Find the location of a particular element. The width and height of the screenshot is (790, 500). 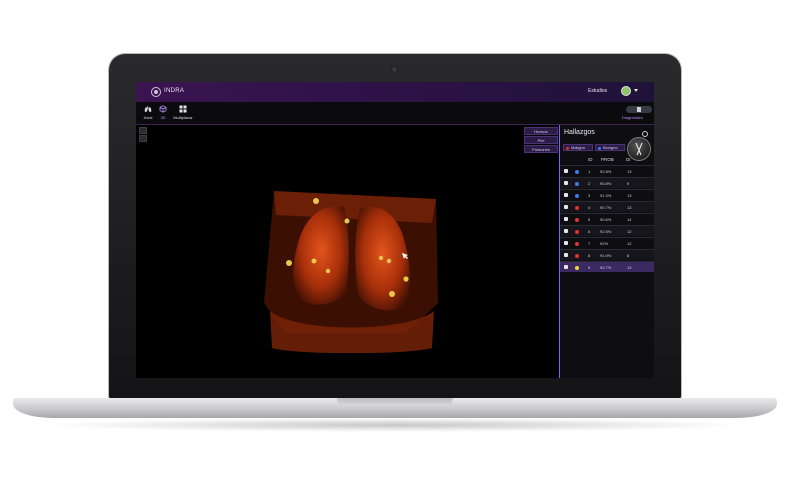

cube-3d-icon is located at coordinates (163, 109).